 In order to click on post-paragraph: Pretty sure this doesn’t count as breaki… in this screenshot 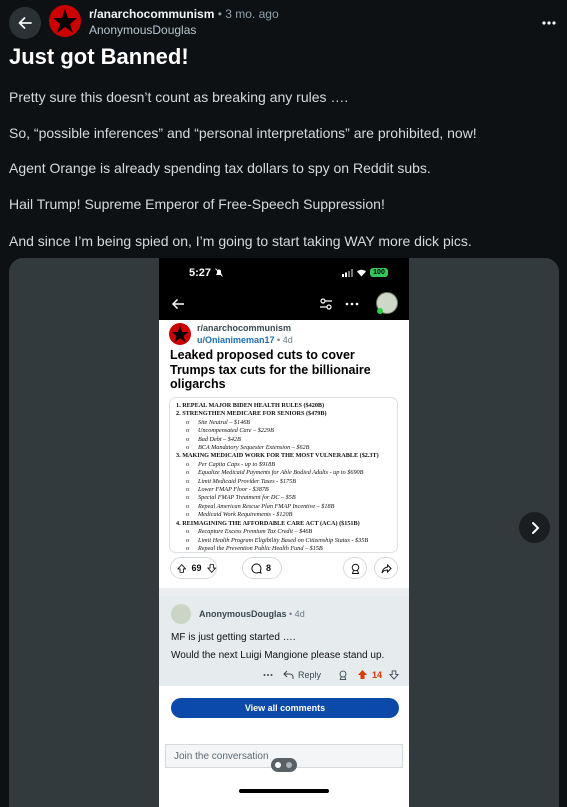, I will do `click(179, 97)`.